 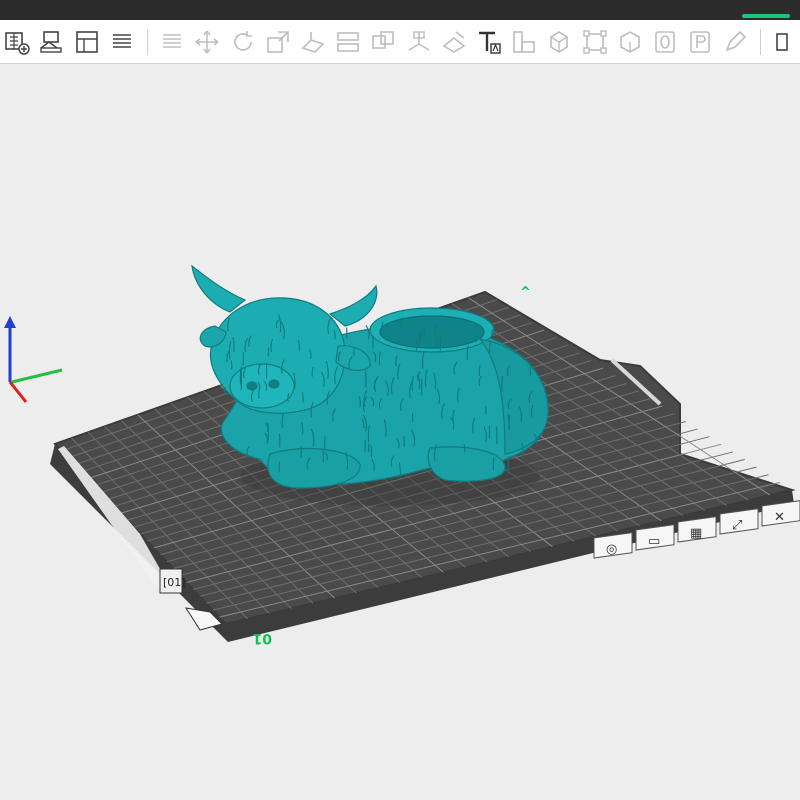 I want to click on add-plate-icon, so click(x=17, y=43).